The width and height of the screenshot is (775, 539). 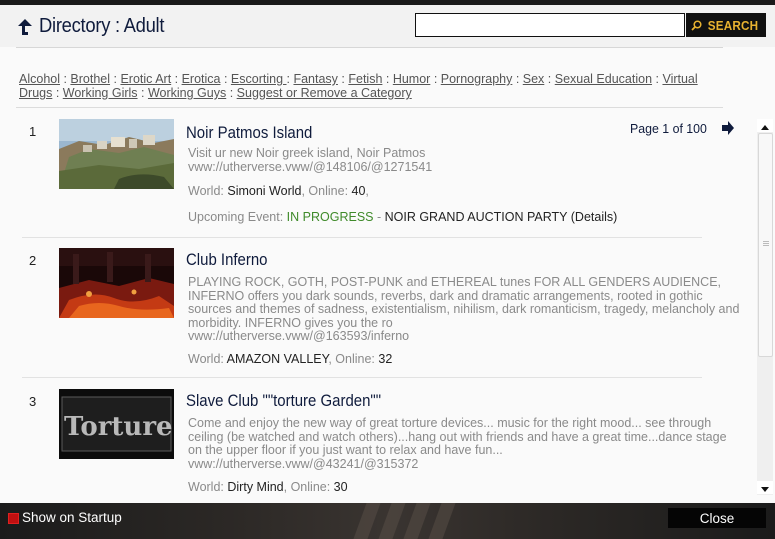 What do you see at coordinates (324, 93) in the screenshot?
I see `suggest-category-link: Suggest or Remove a Category` at bounding box center [324, 93].